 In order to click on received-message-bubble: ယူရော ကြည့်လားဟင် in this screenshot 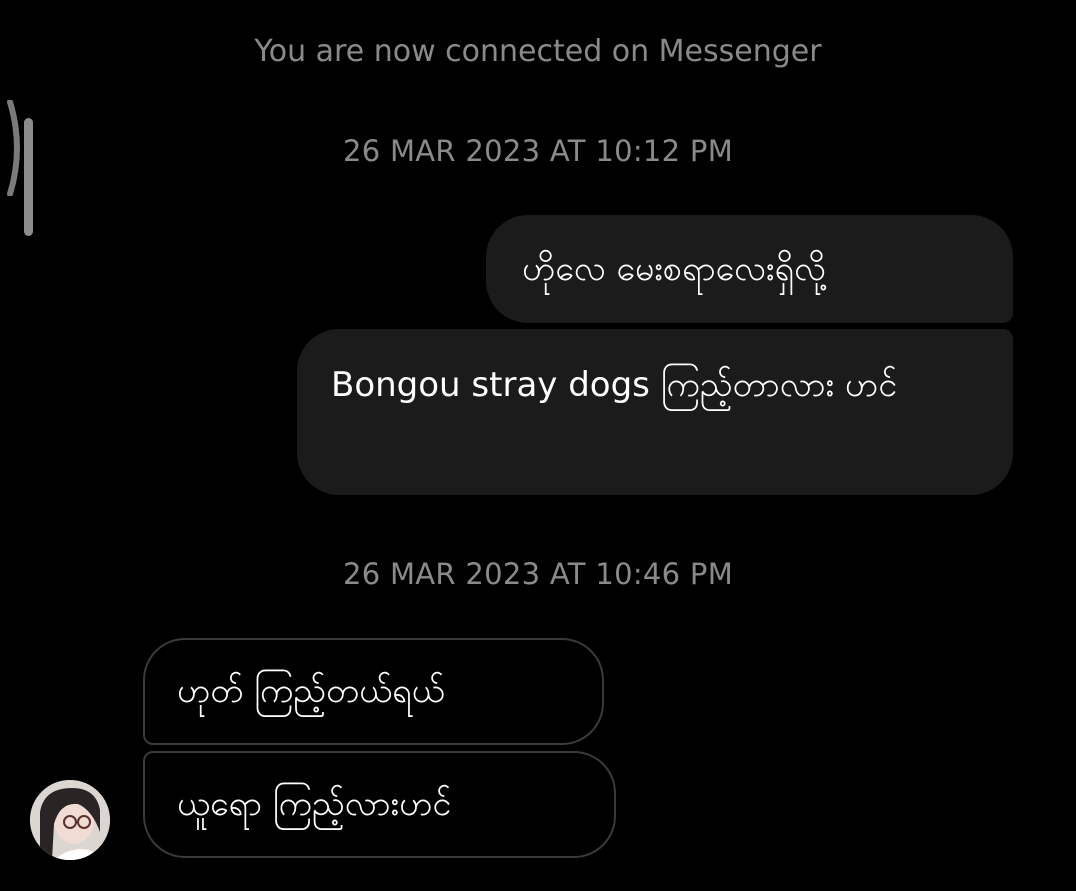, I will do `click(379, 804)`.